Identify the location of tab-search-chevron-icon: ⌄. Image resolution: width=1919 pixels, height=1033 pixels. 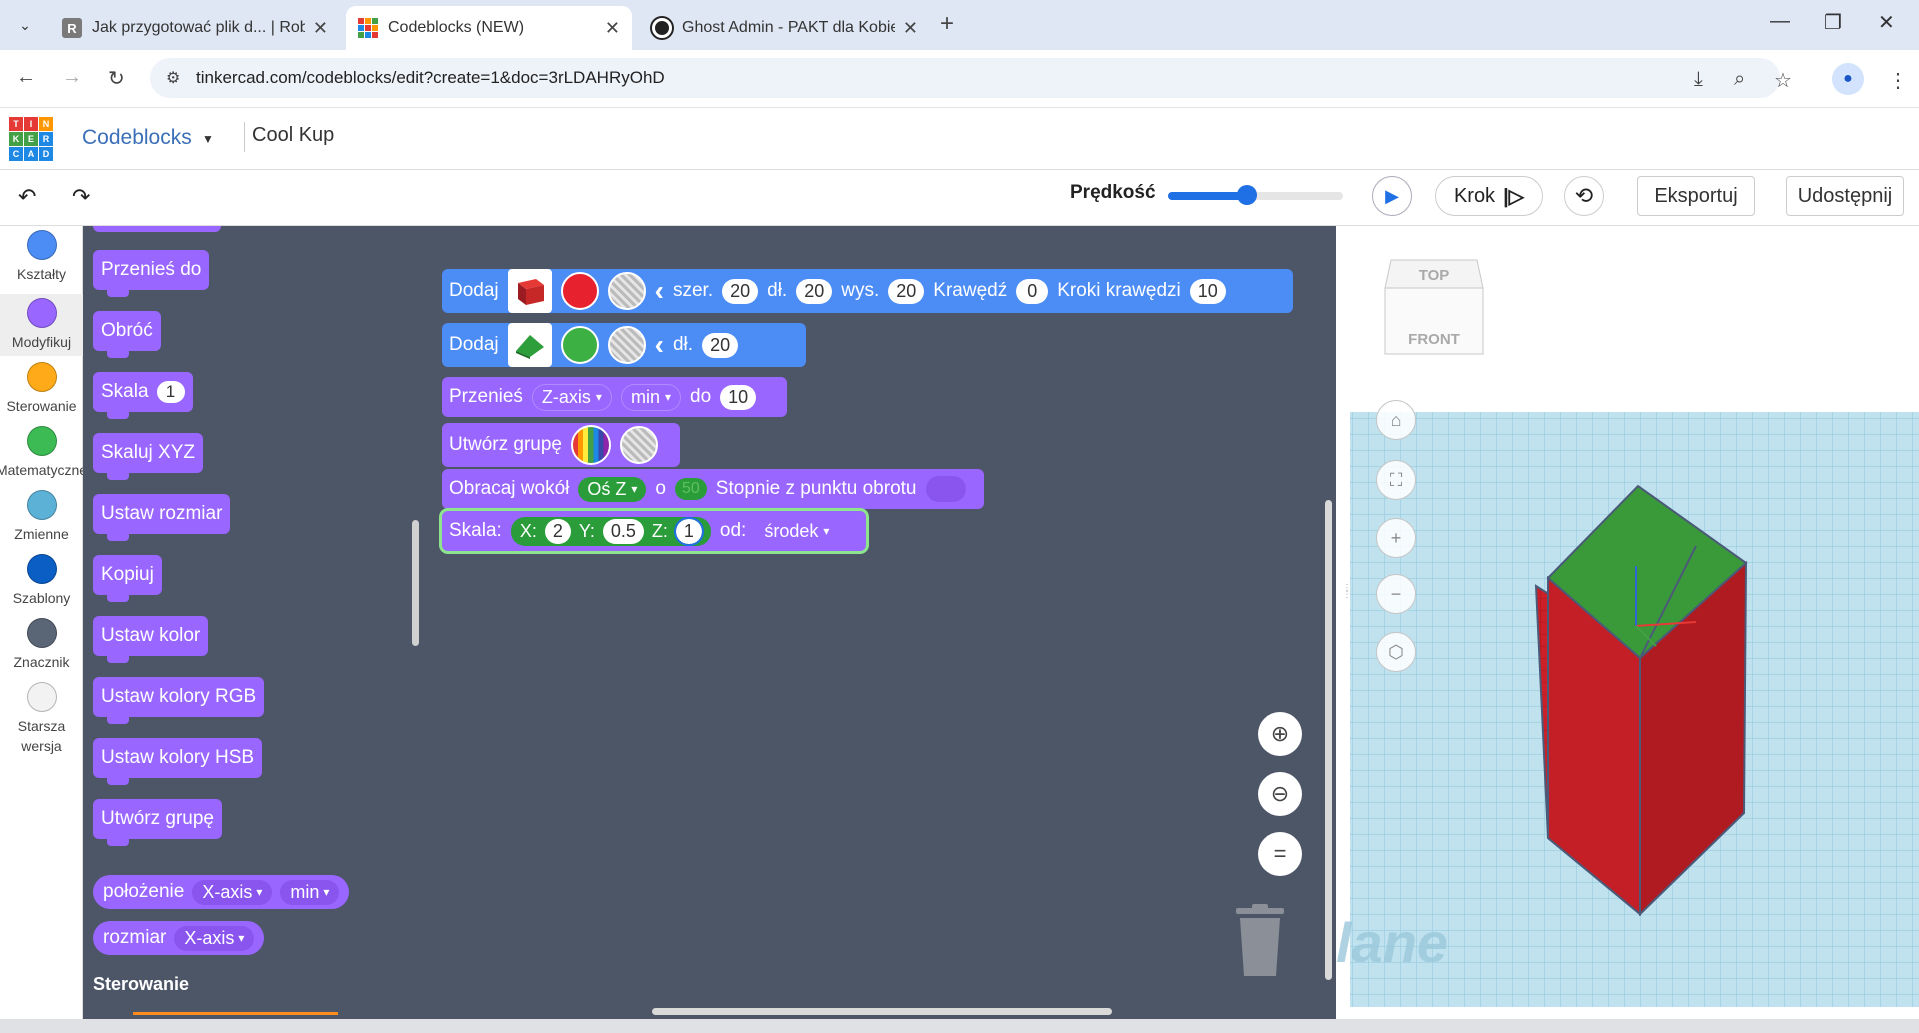
(25, 25).